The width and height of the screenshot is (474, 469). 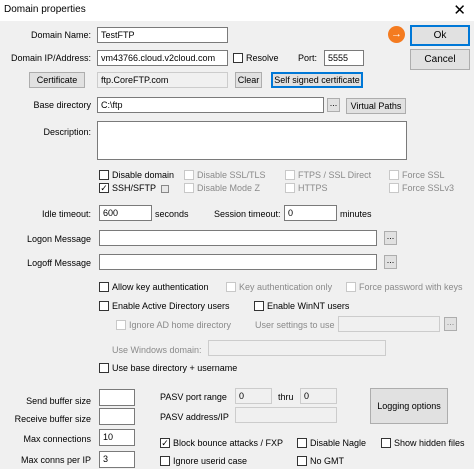 I want to click on window-title: Domain properties, so click(x=45, y=9).